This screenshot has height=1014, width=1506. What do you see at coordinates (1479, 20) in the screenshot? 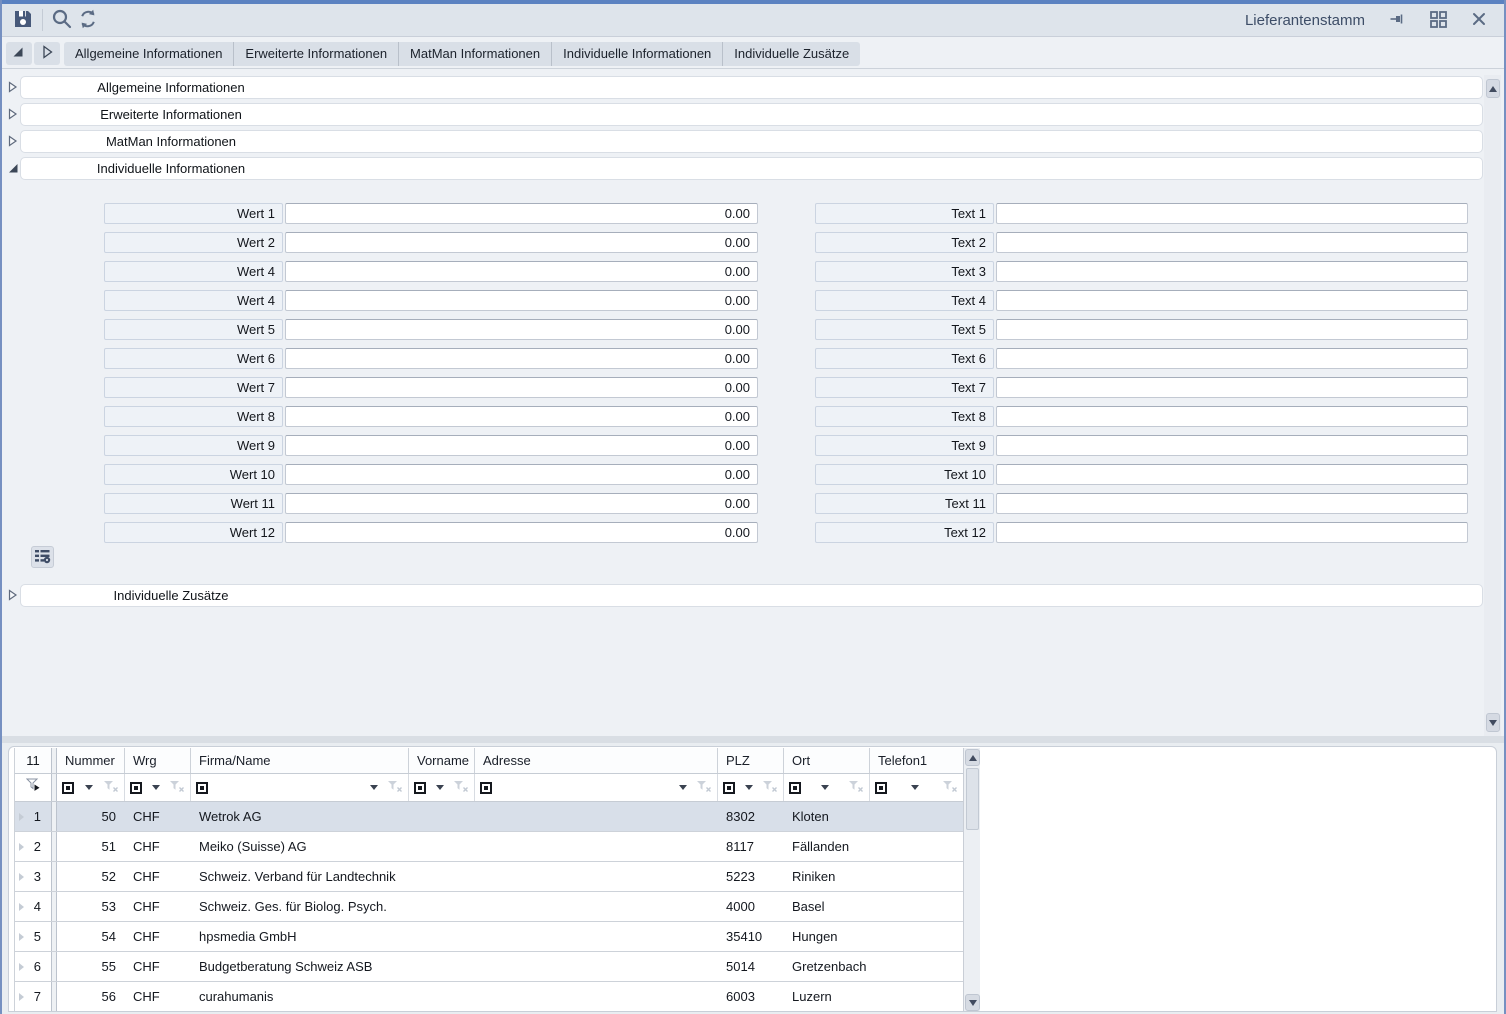
I see `close-button` at bounding box center [1479, 20].